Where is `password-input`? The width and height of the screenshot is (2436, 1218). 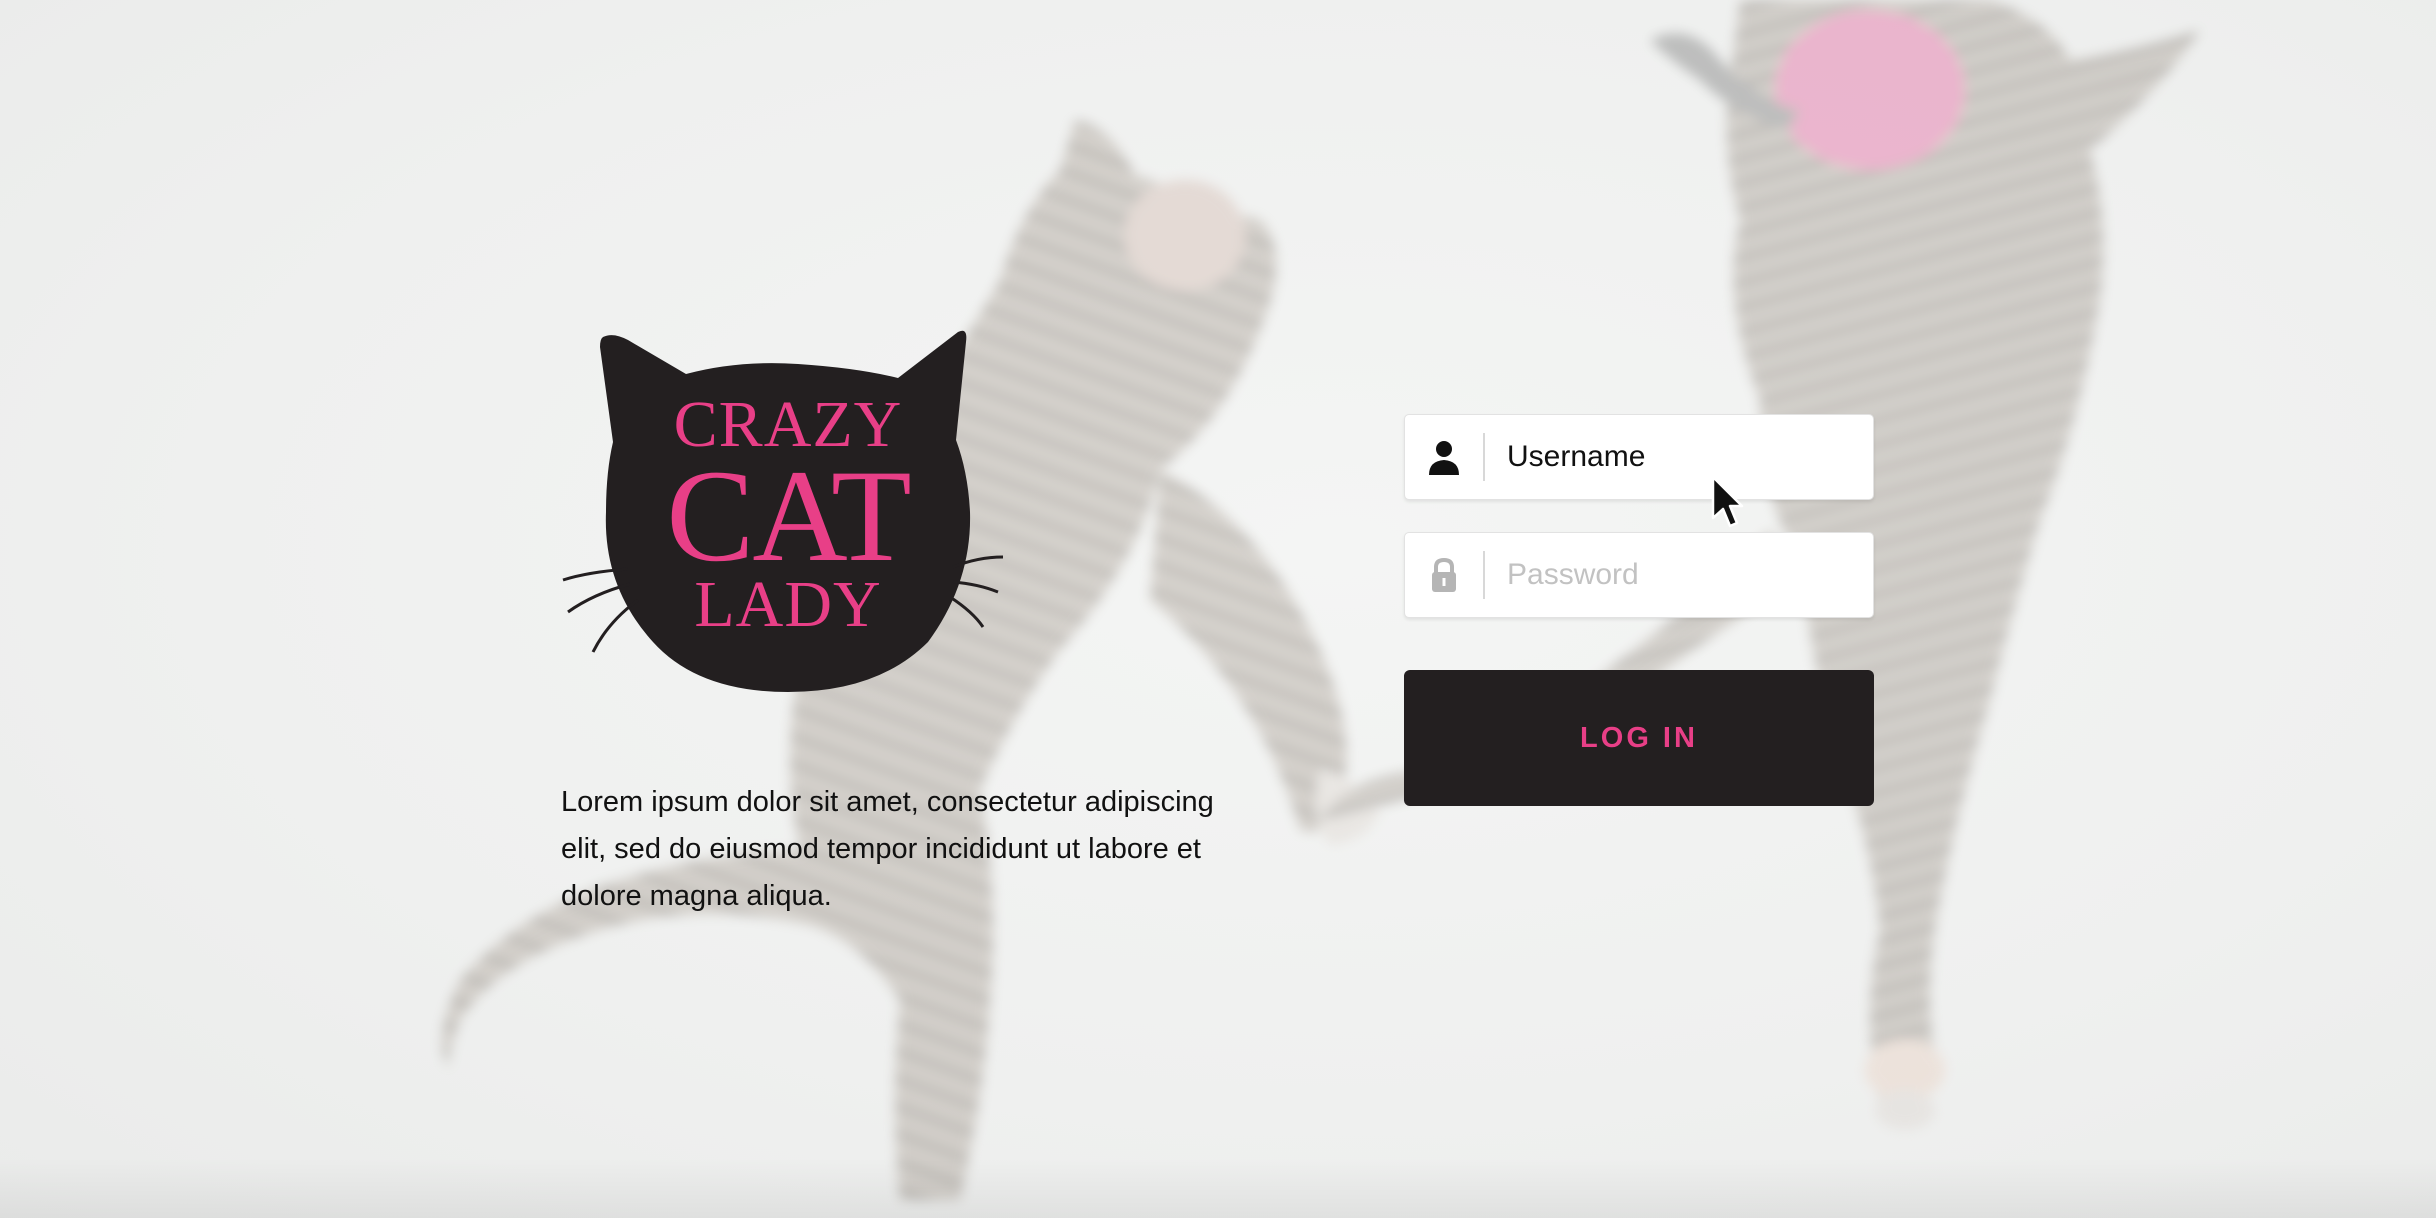 password-input is located at coordinates (1676, 575).